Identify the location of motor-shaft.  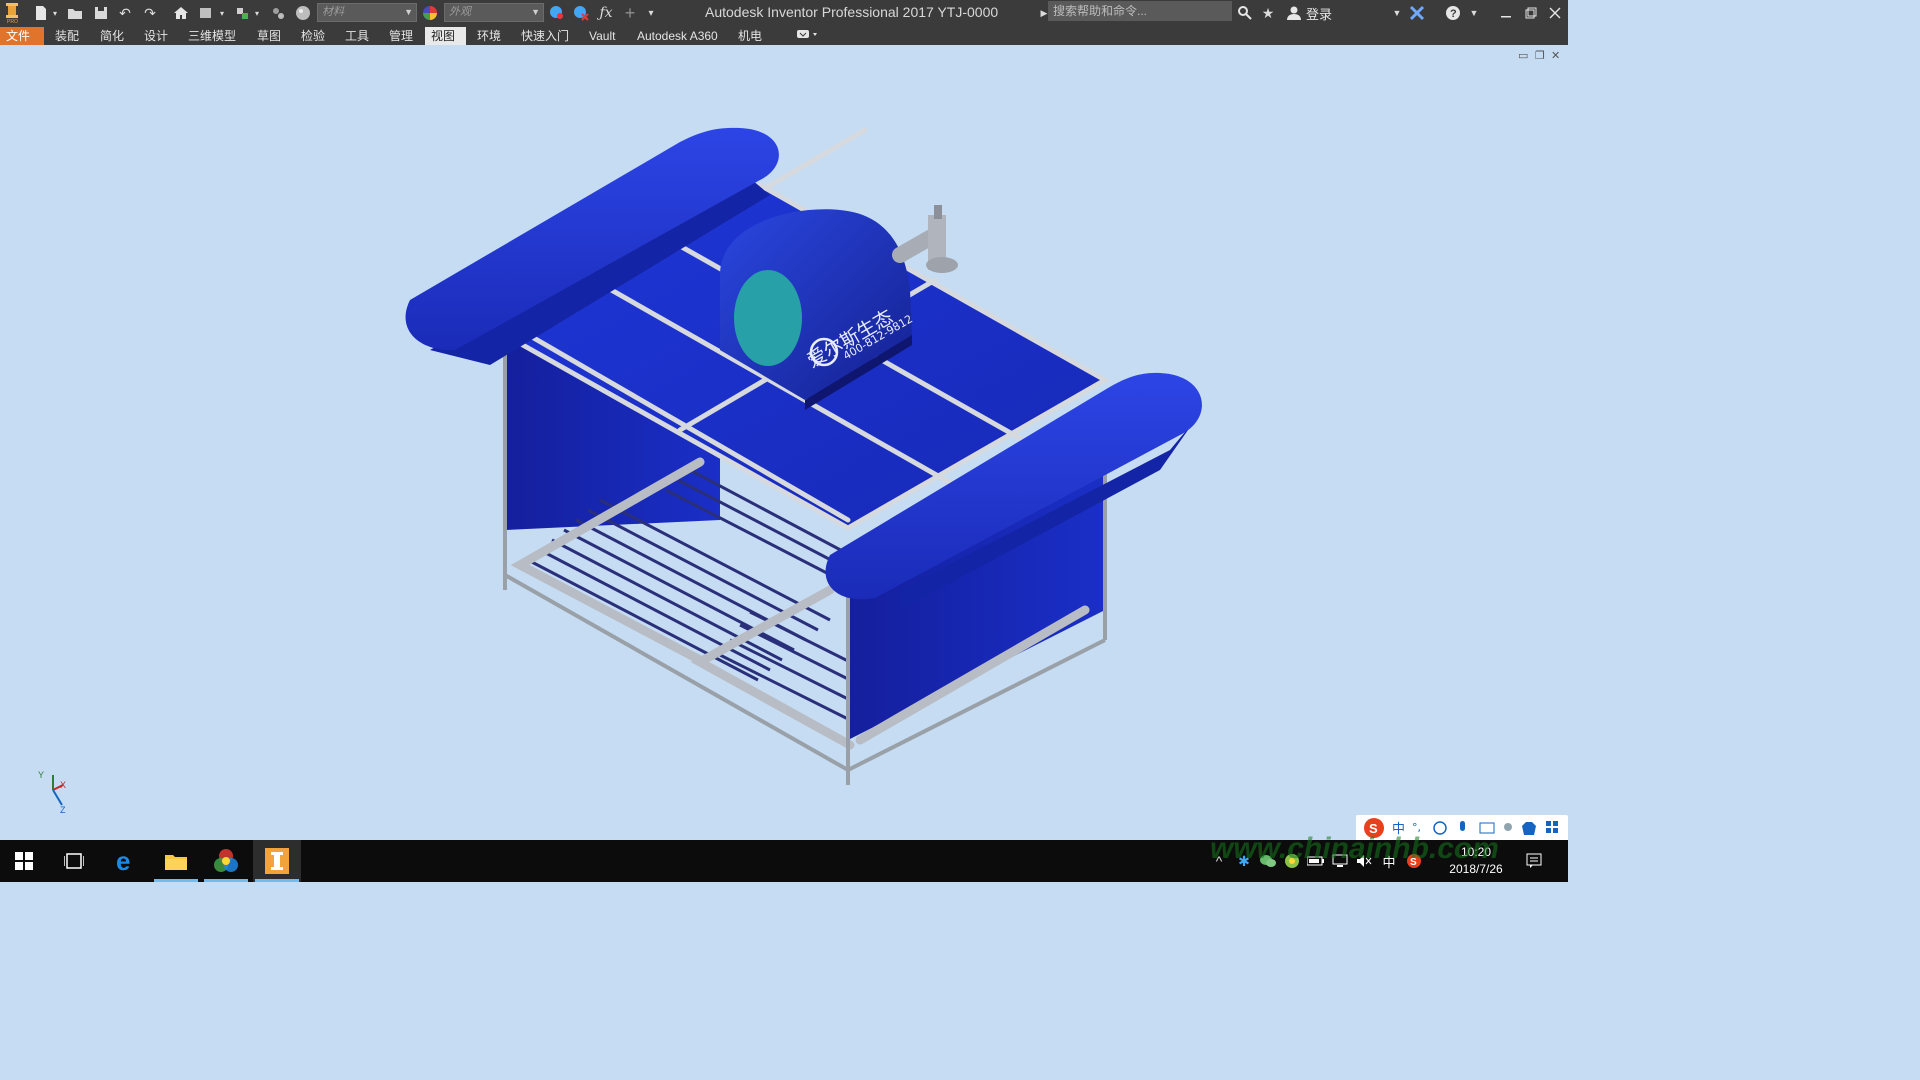
(925, 239).